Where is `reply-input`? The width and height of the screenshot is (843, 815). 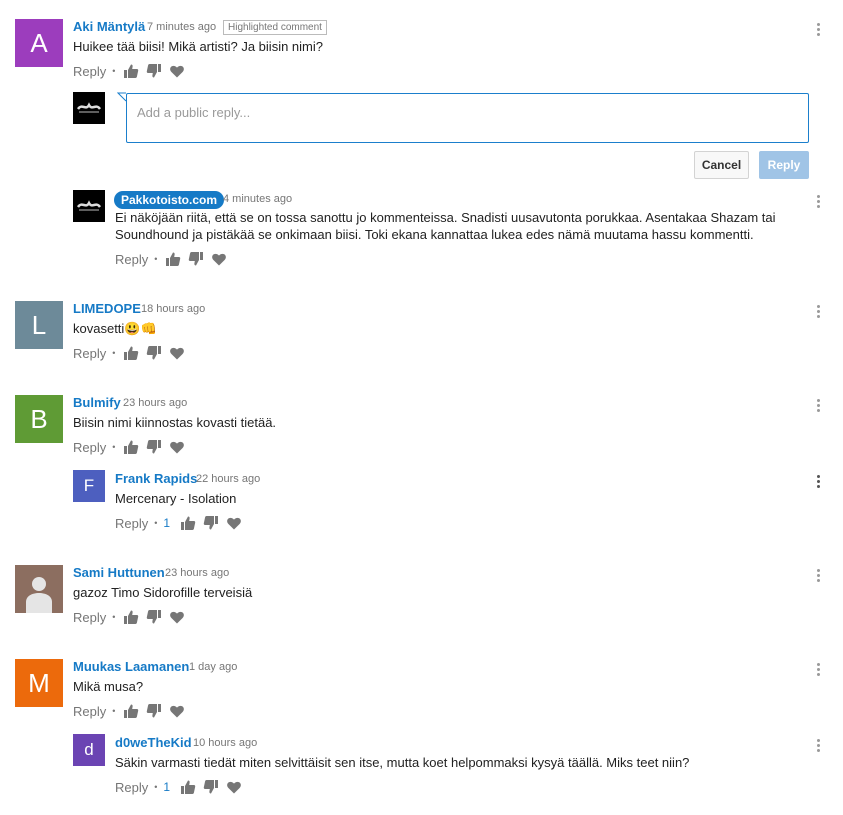
reply-input is located at coordinates (467, 118).